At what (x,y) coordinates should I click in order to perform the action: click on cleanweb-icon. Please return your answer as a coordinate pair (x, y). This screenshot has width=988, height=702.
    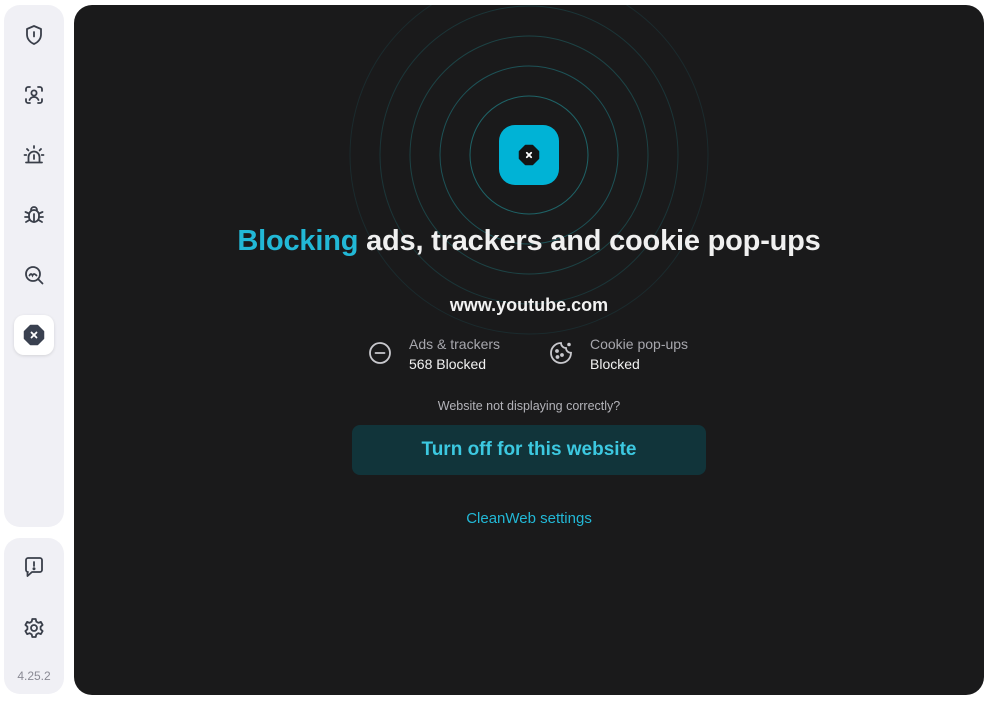
    Looking at the image, I should click on (34, 335).